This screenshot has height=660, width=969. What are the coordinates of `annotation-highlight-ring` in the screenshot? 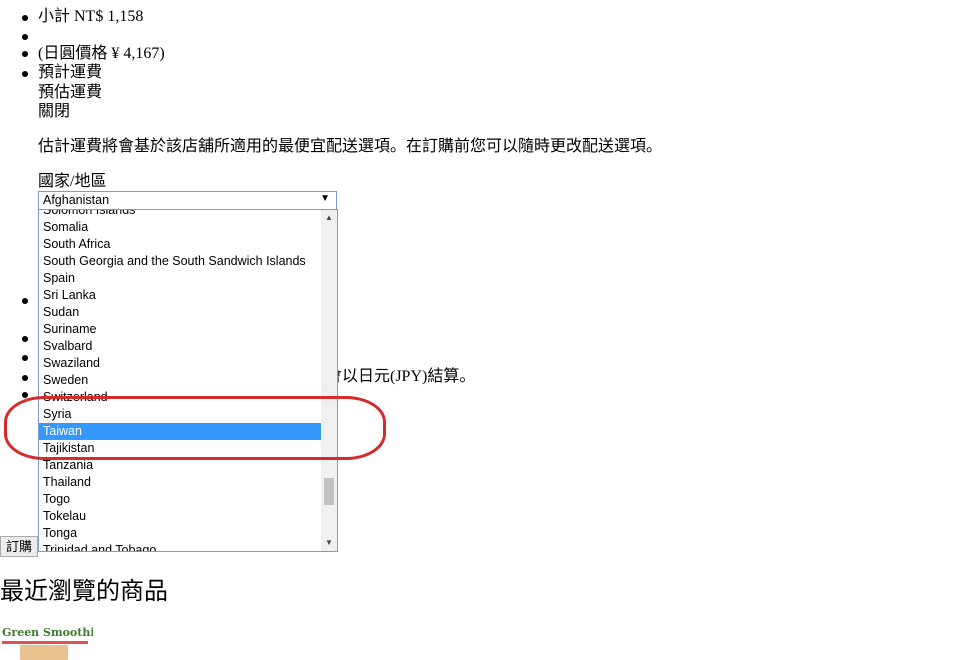 It's located at (195, 428).